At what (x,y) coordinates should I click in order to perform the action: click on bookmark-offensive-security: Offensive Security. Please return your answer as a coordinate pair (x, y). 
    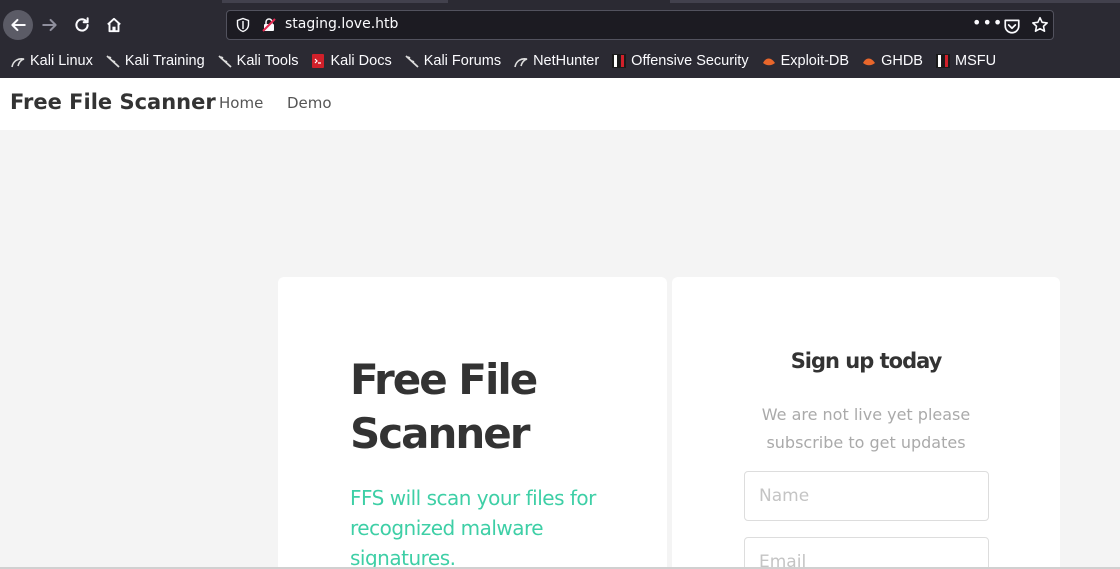
    Looking at the image, I should click on (680, 61).